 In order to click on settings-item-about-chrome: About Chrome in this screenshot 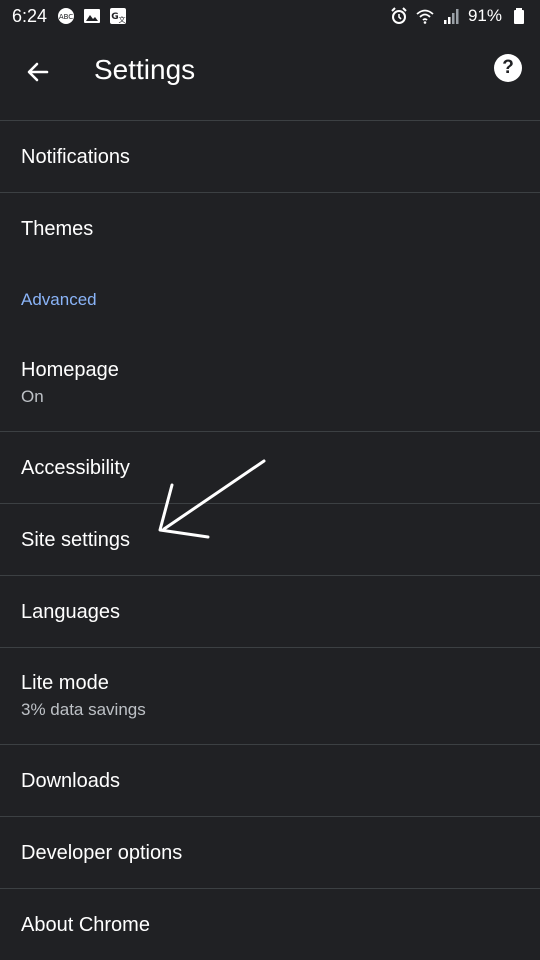, I will do `click(270, 924)`.